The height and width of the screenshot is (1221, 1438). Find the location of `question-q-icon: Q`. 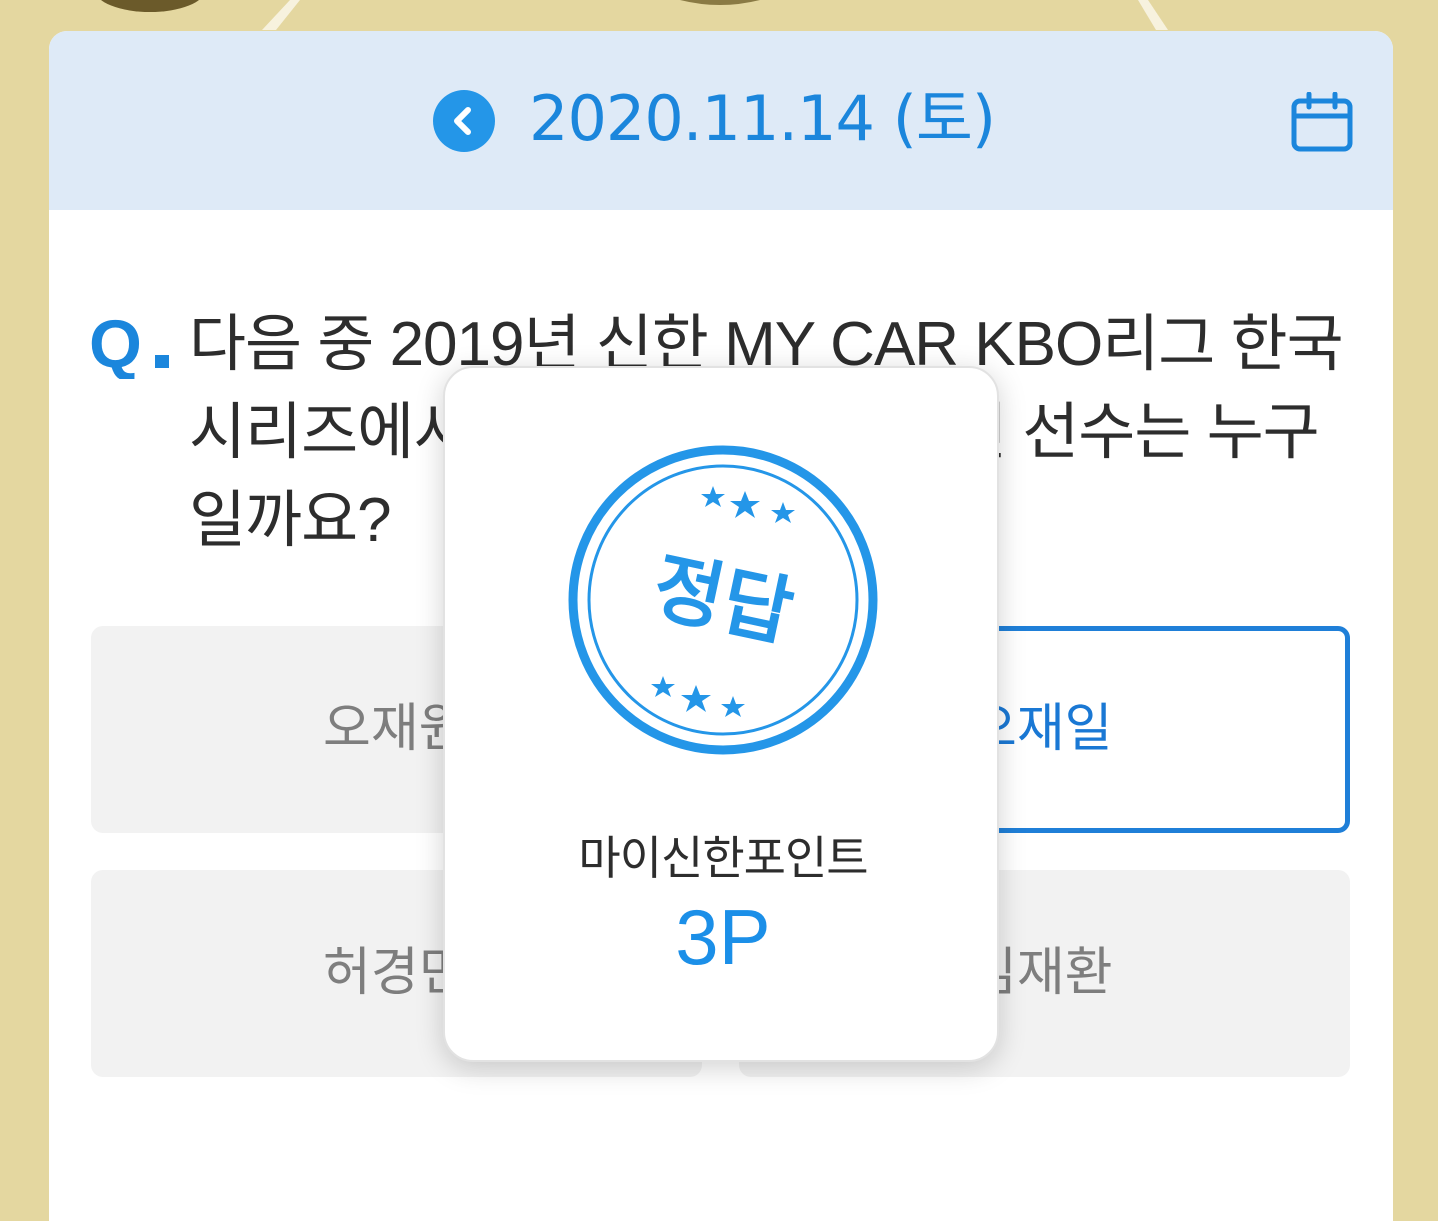

question-q-icon: Q is located at coordinates (129, 344).